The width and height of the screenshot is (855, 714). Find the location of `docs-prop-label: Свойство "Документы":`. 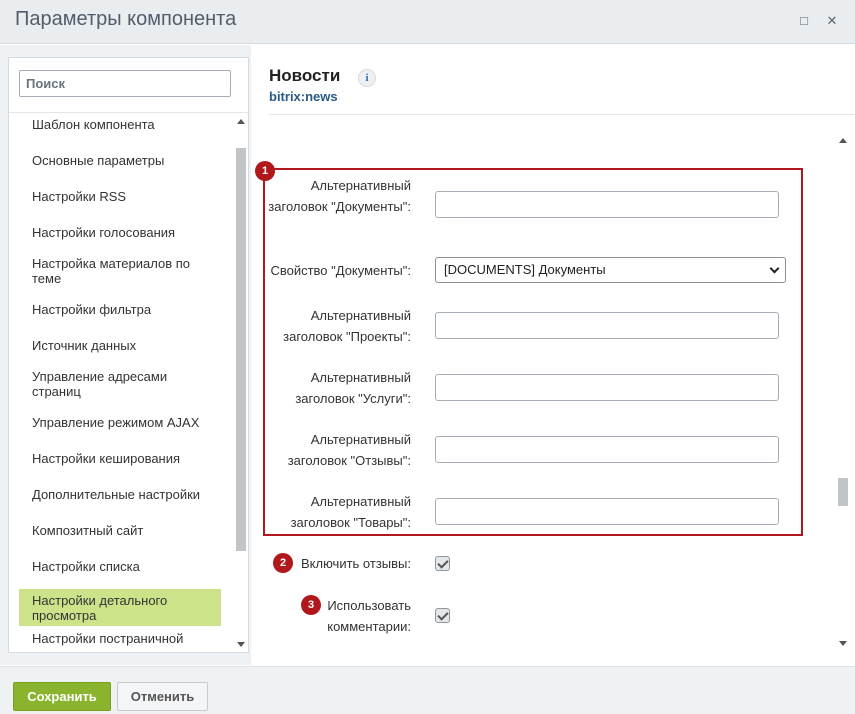

docs-prop-label: Свойство "Документы": is located at coordinates (340, 270).